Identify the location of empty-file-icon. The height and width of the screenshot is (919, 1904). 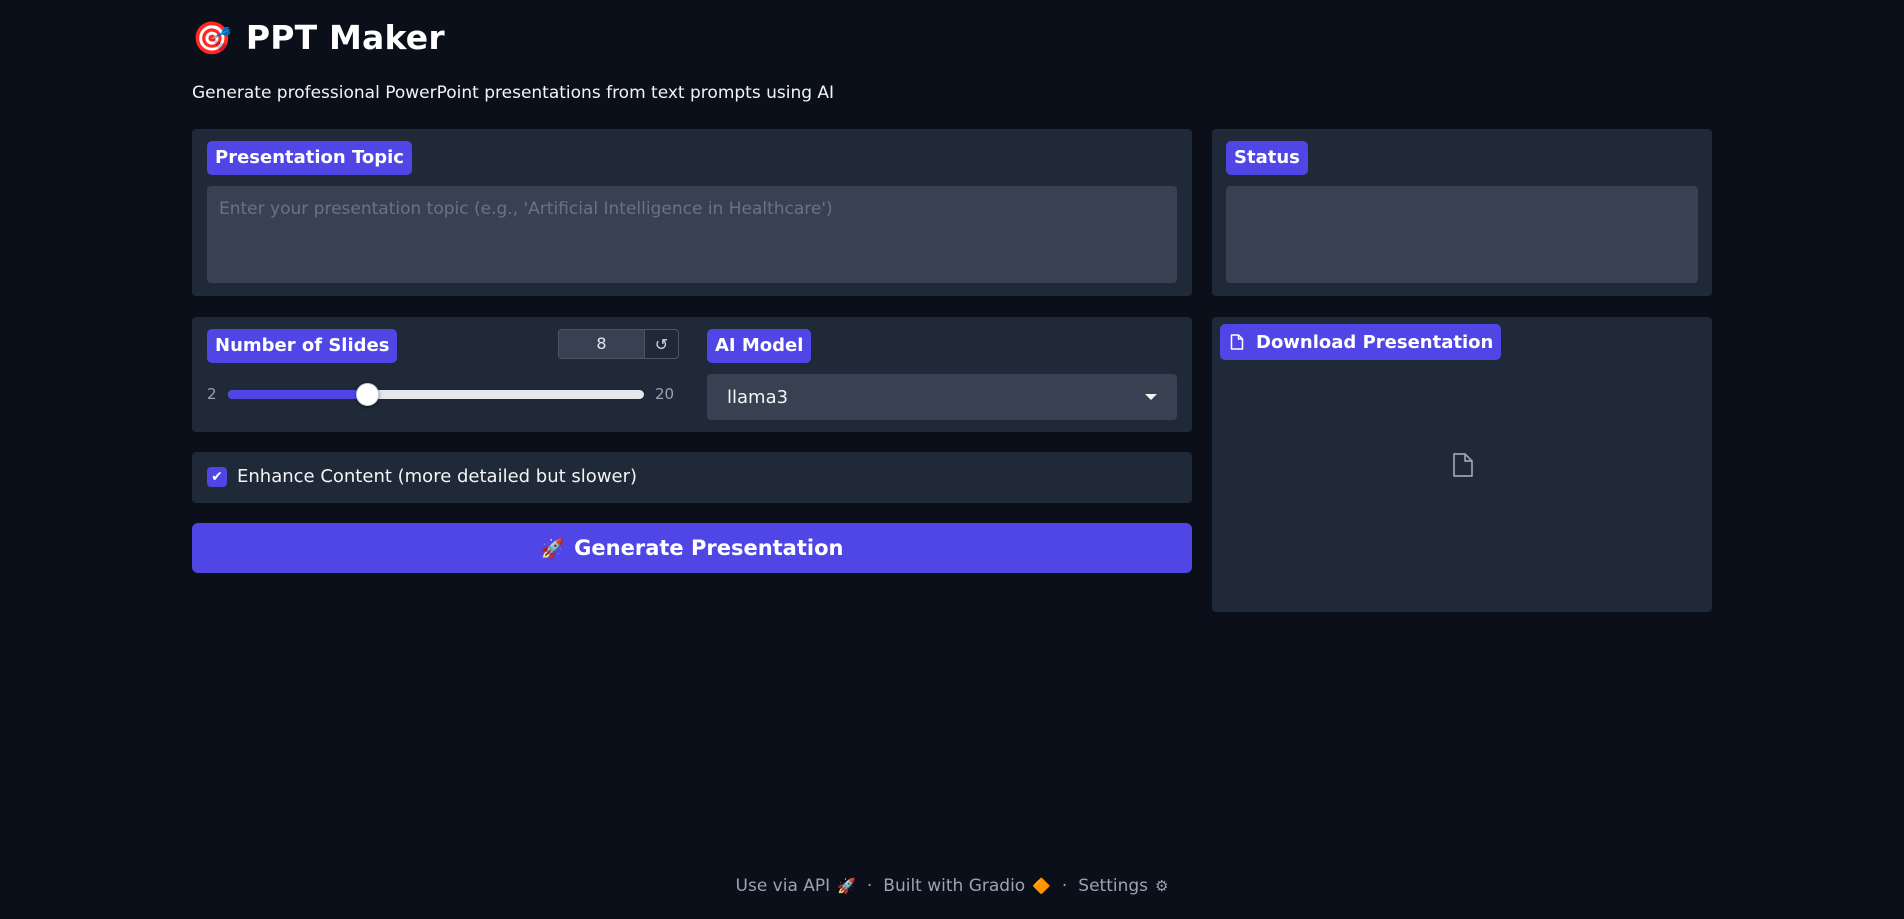
(1463, 465).